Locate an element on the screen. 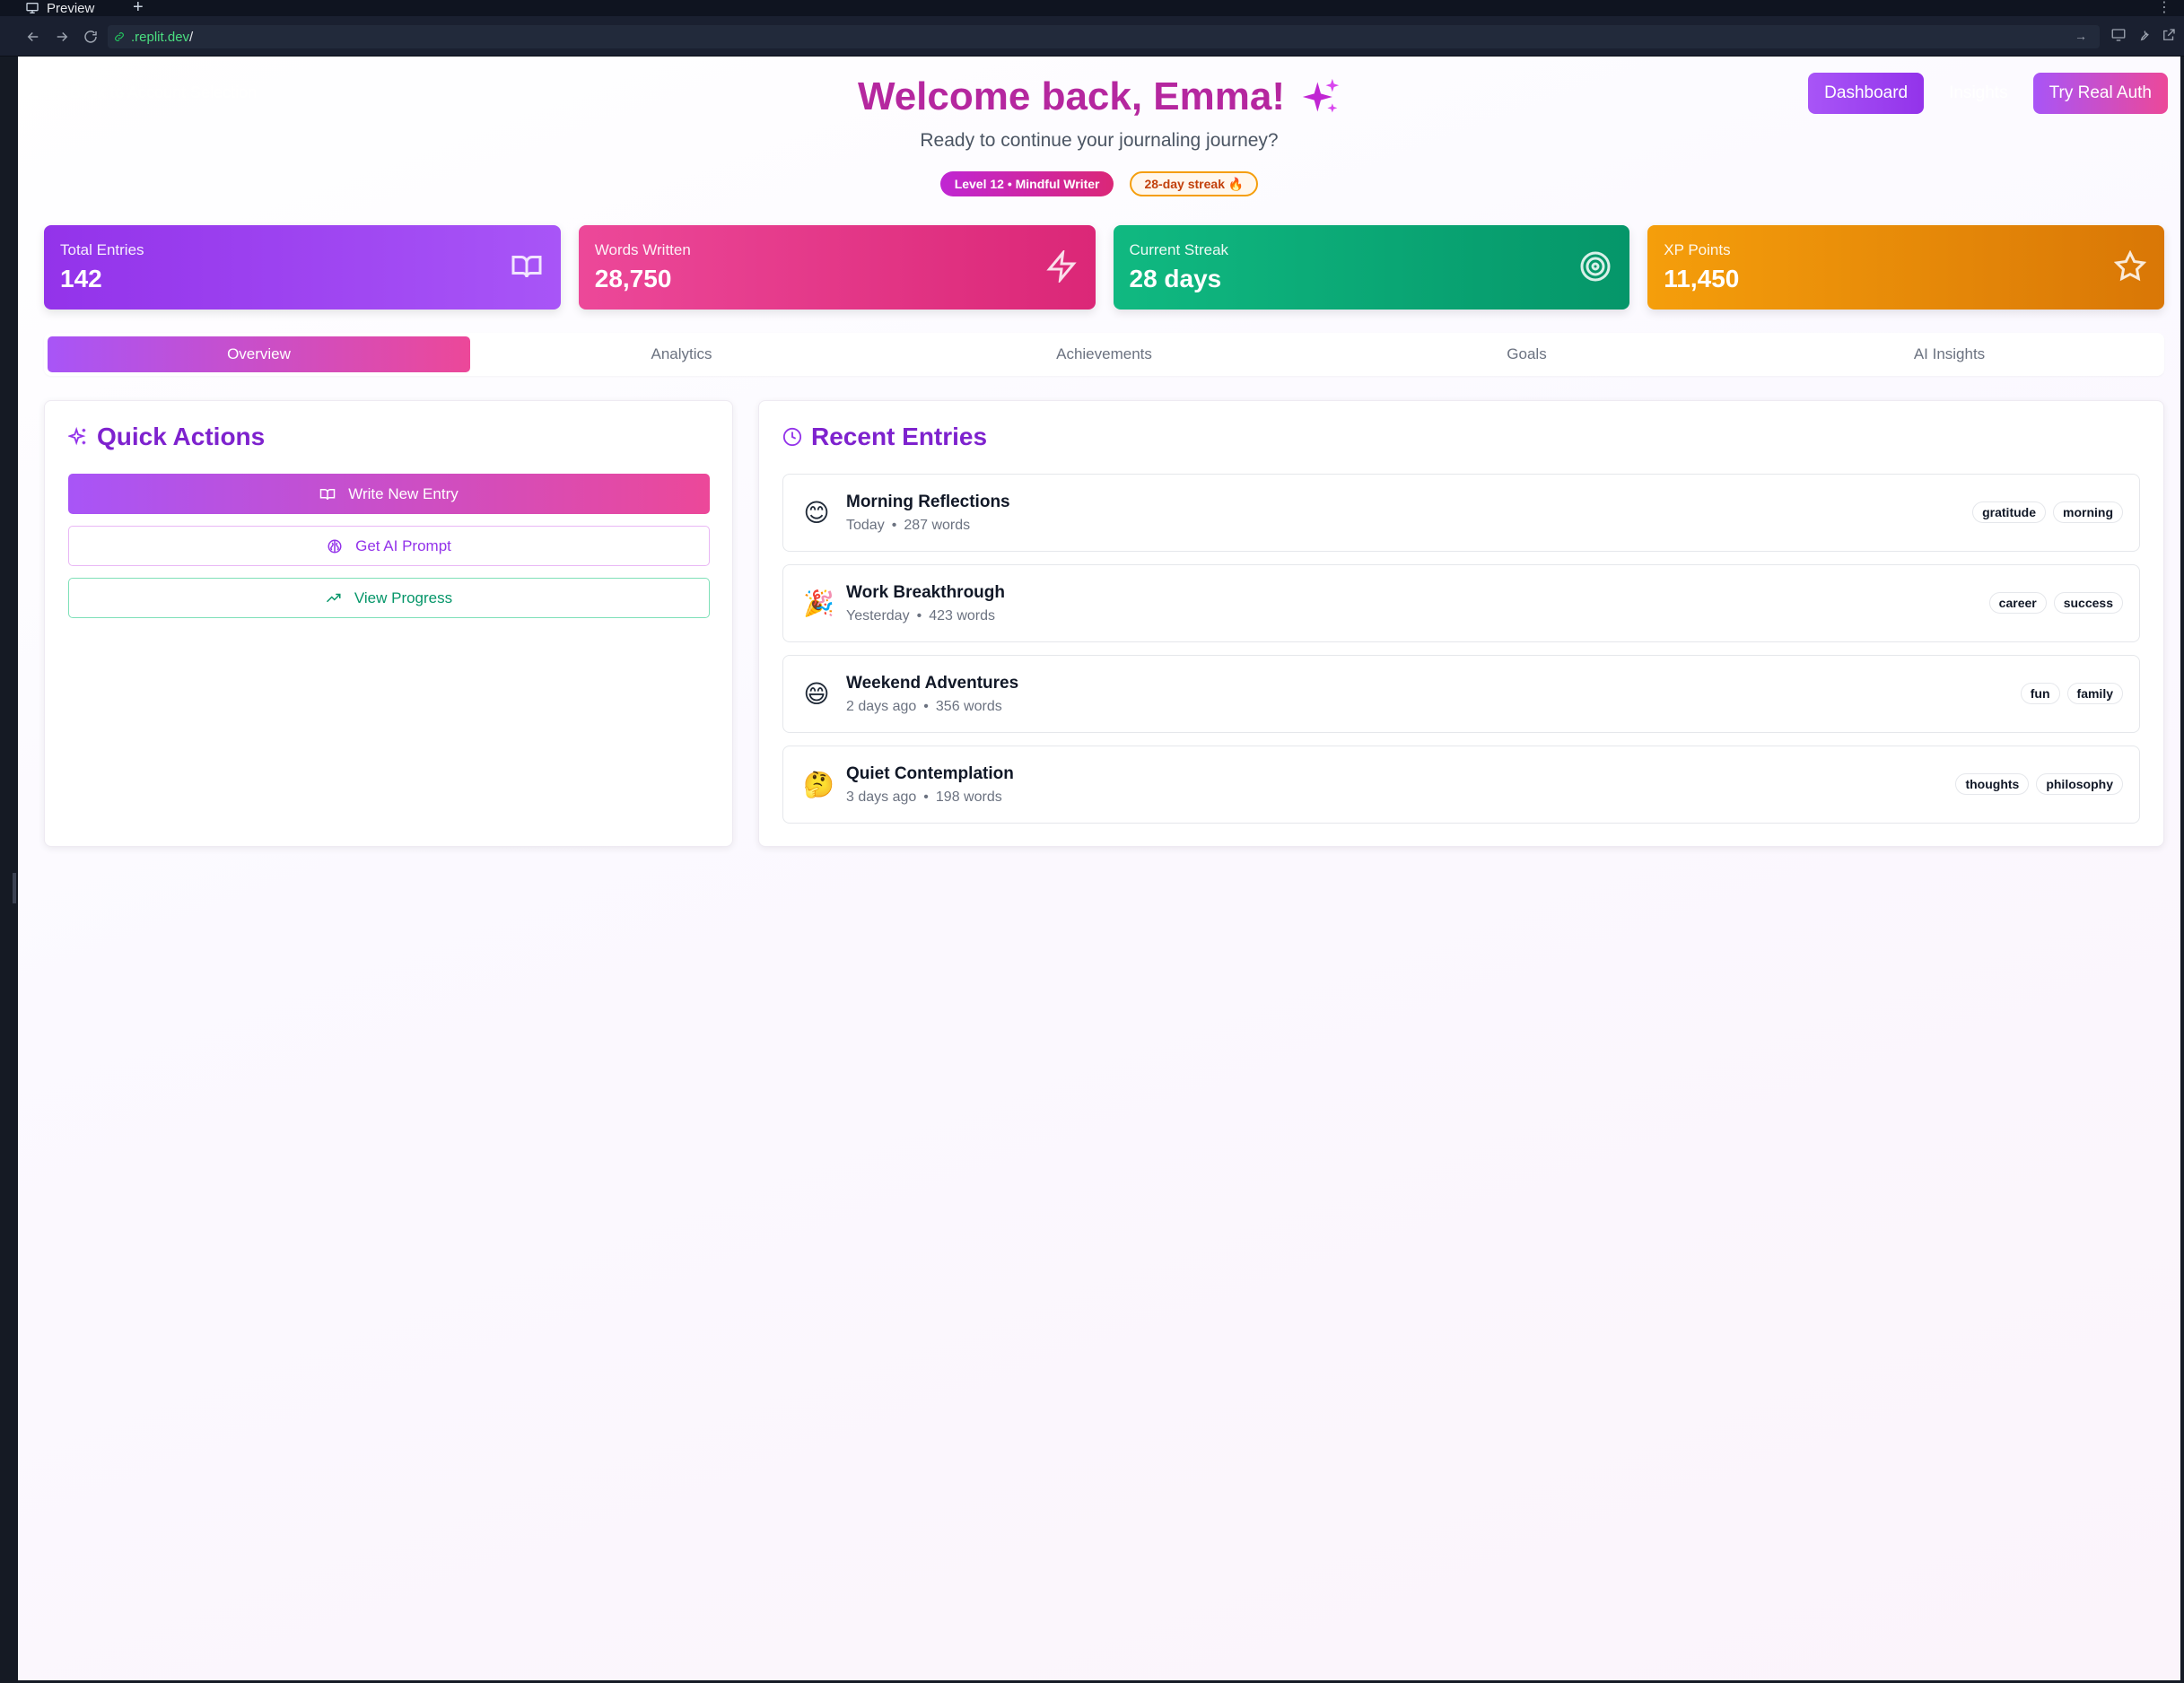 This screenshot has width=2184, height=1683. entry-meta: Yesterday • 423 words is located at coordinates (925, 616).